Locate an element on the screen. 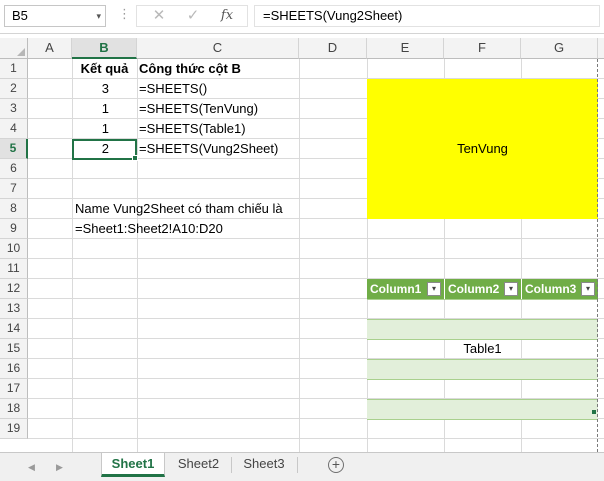 This screenshot has height=481, width=604. row-header-5: 5 is located at coordinates (14, 149).